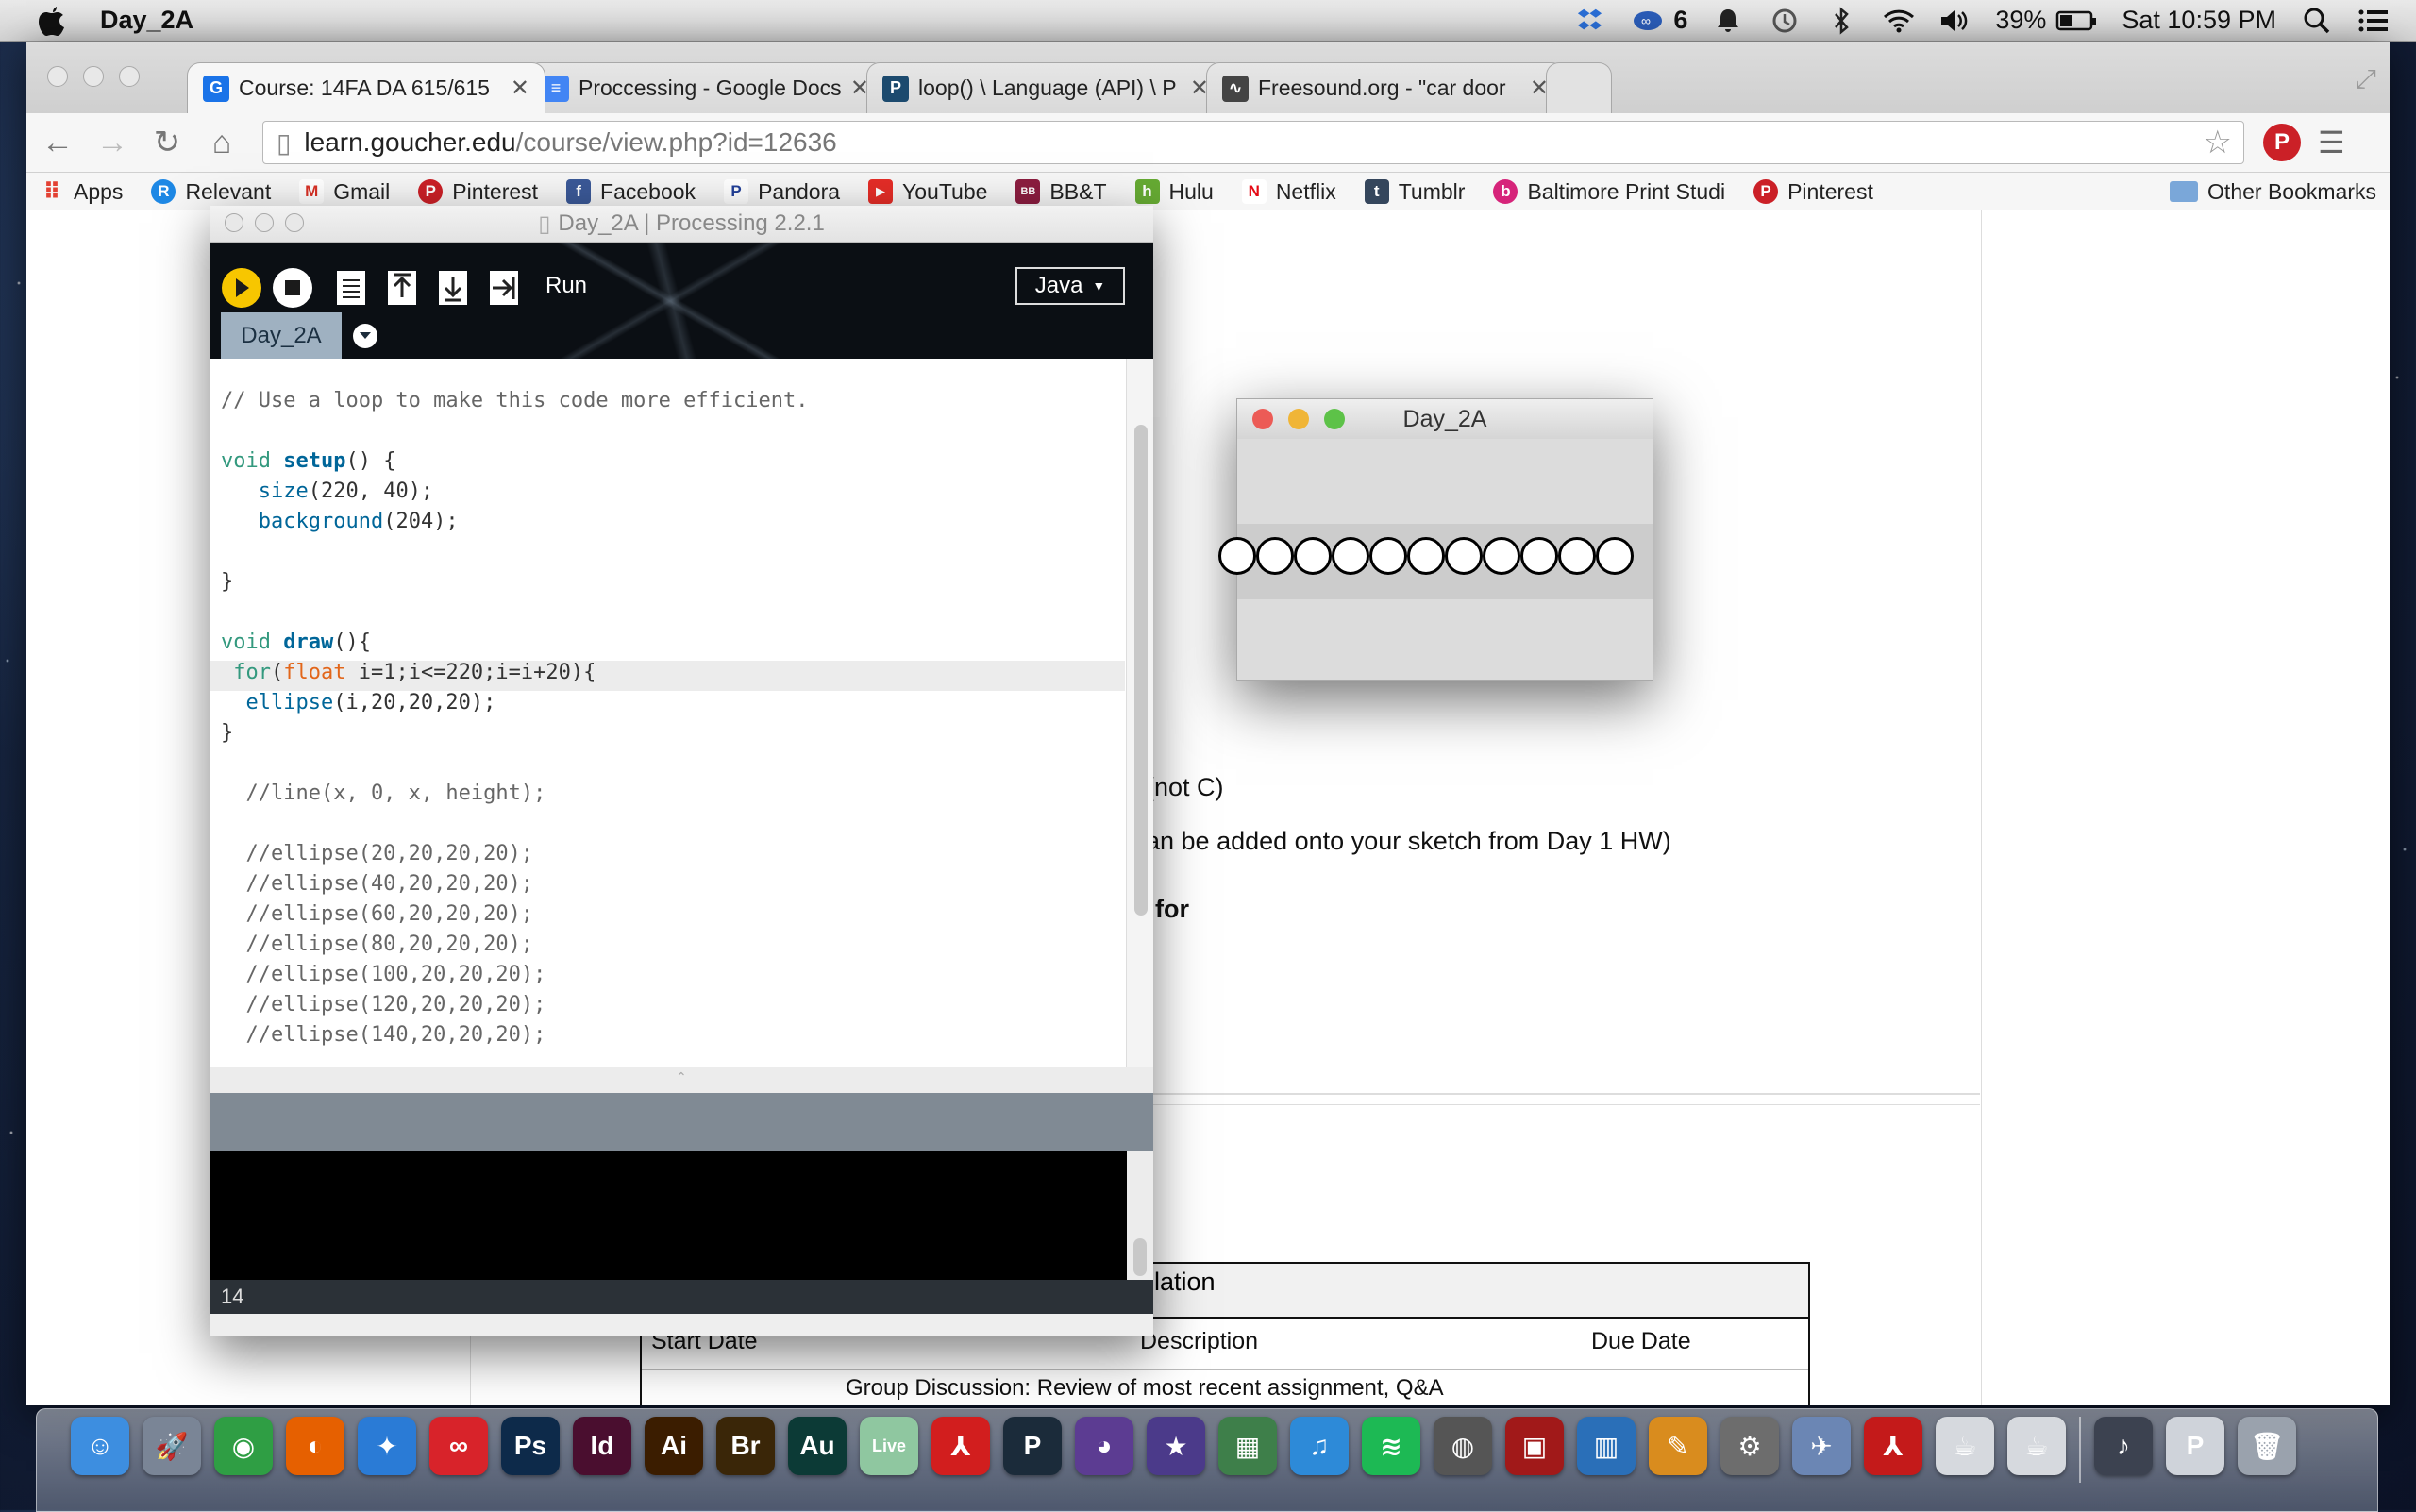 Image resolution: width=2416 pixels, height=1512 pixels. I want to click on tab-google-docs: ≡ Proccessing - Google Docs ✕, so click(706, 87).